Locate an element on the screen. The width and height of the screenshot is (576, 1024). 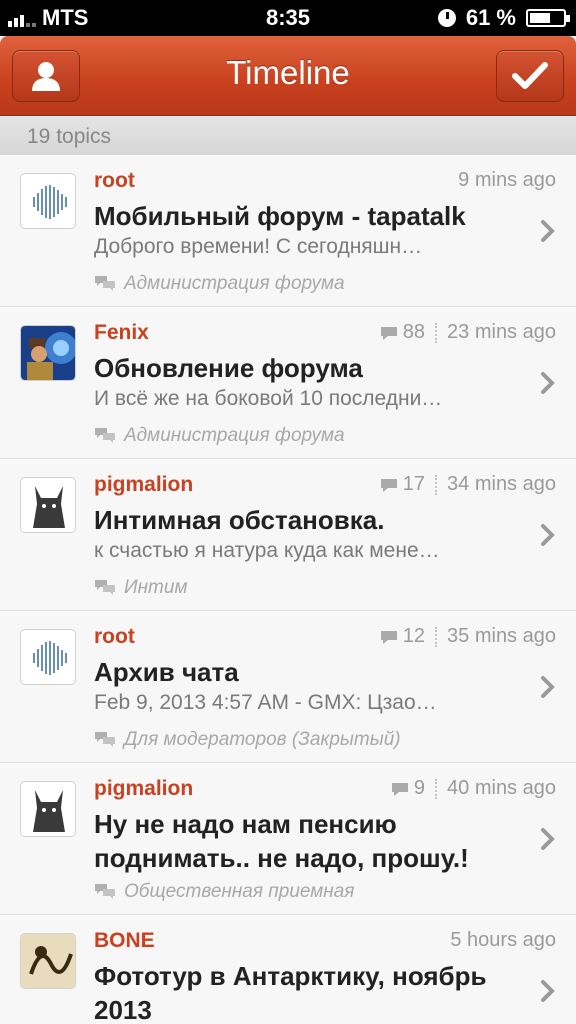
alarm-clock-icon is located at coordinates (446, 18).